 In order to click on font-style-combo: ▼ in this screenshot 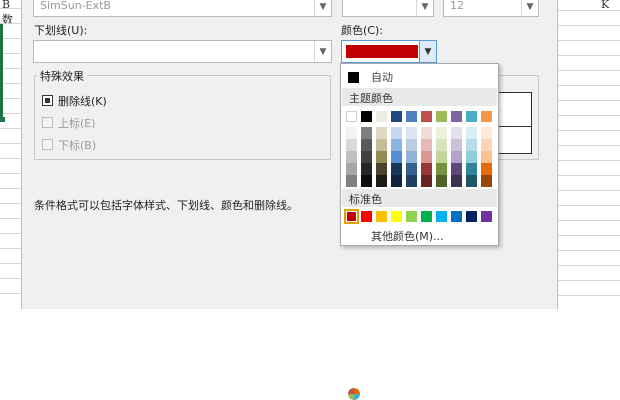, I will do `click(388, 8)`.